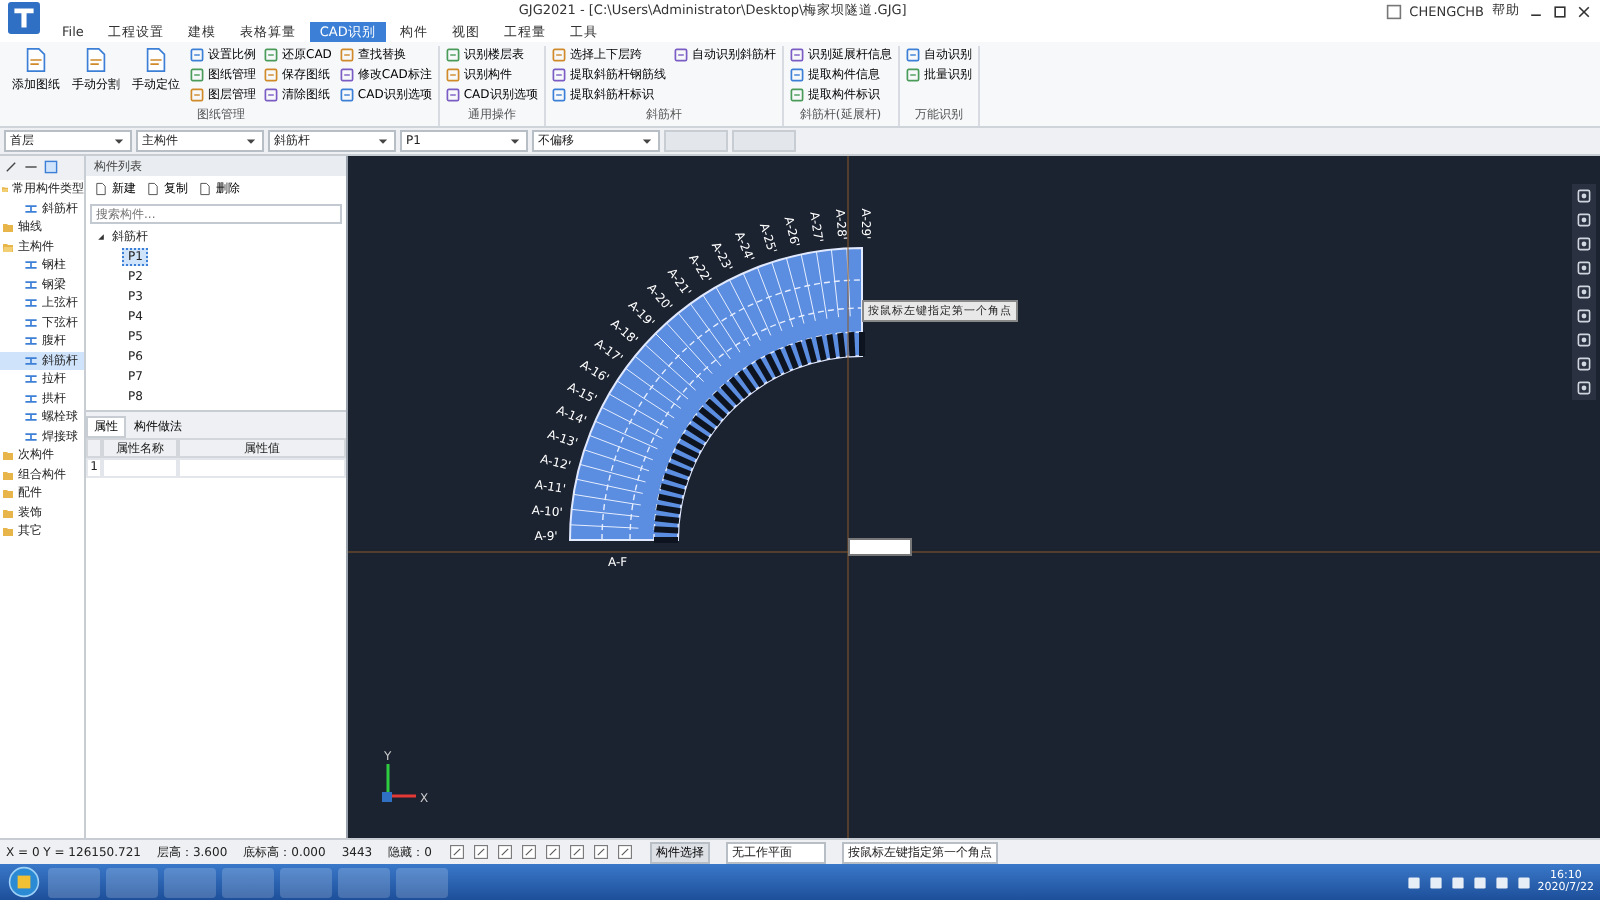 The height and width of the screenshot is (900, 1600). Describe the element at coordinates (880, 547) in the screenshot. I see `input-field` at that location.